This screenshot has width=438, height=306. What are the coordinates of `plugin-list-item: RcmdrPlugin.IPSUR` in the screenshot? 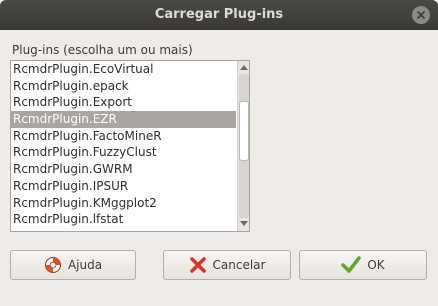 It's located at (123, 186).